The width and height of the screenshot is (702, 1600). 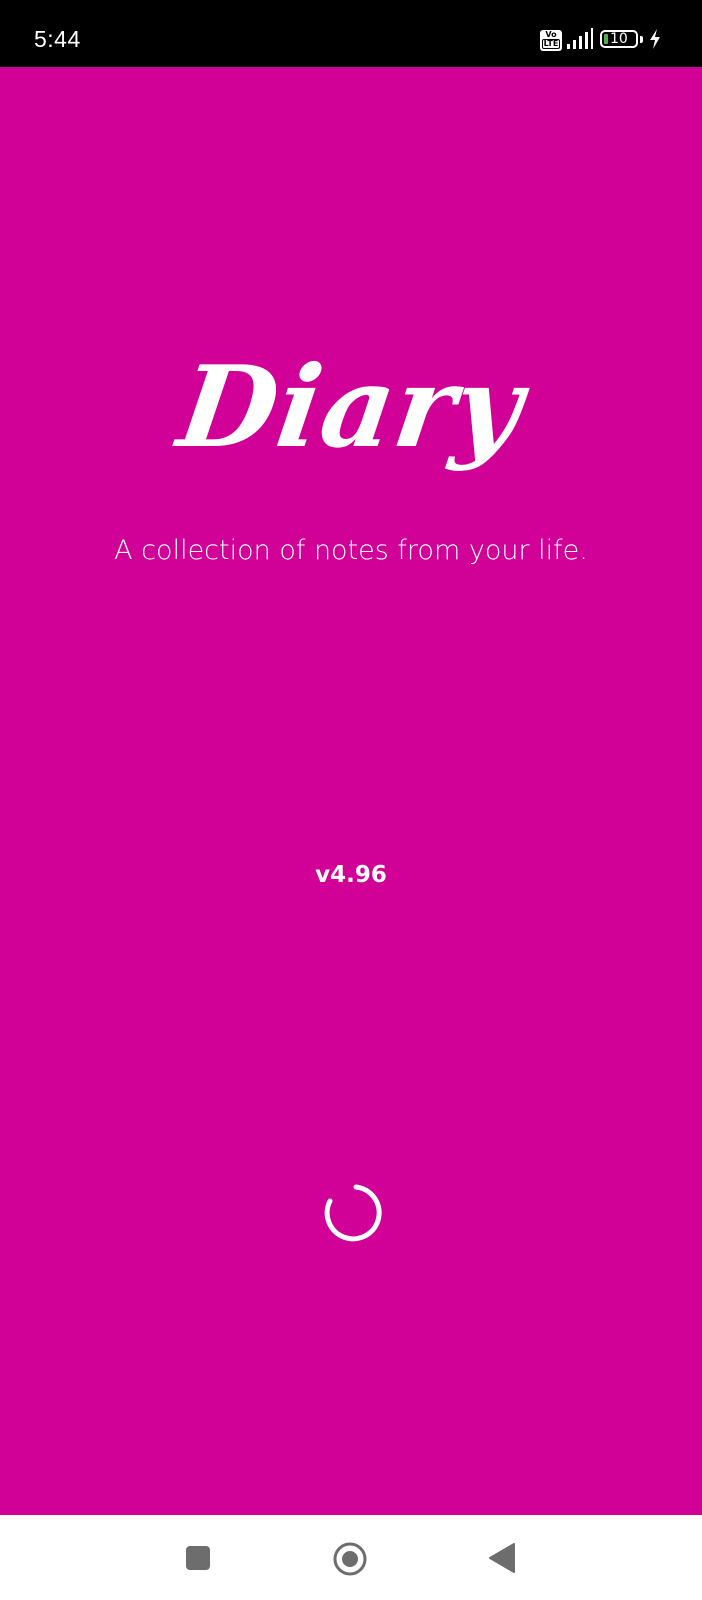 What do you see at coordinates (580, 38) in the screenshot?
I see `signal-icon` at bounding box center [580, 38].